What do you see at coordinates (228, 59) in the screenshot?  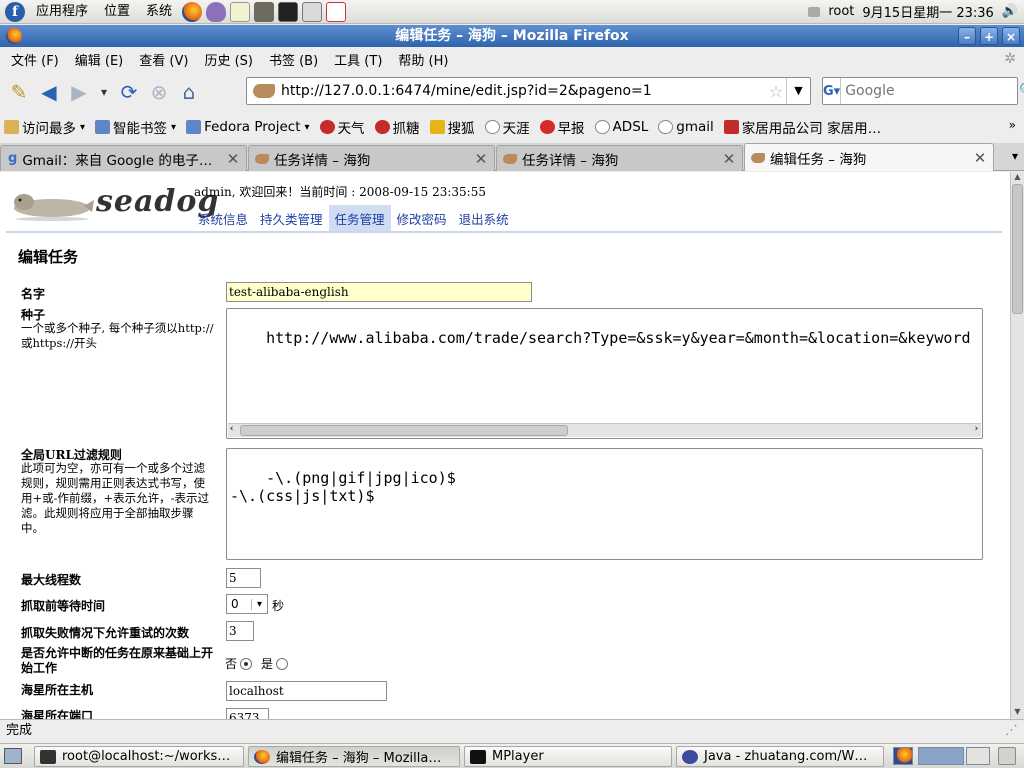 I see `menu-history: 历史 (S)` at bounding box center [228, 59].